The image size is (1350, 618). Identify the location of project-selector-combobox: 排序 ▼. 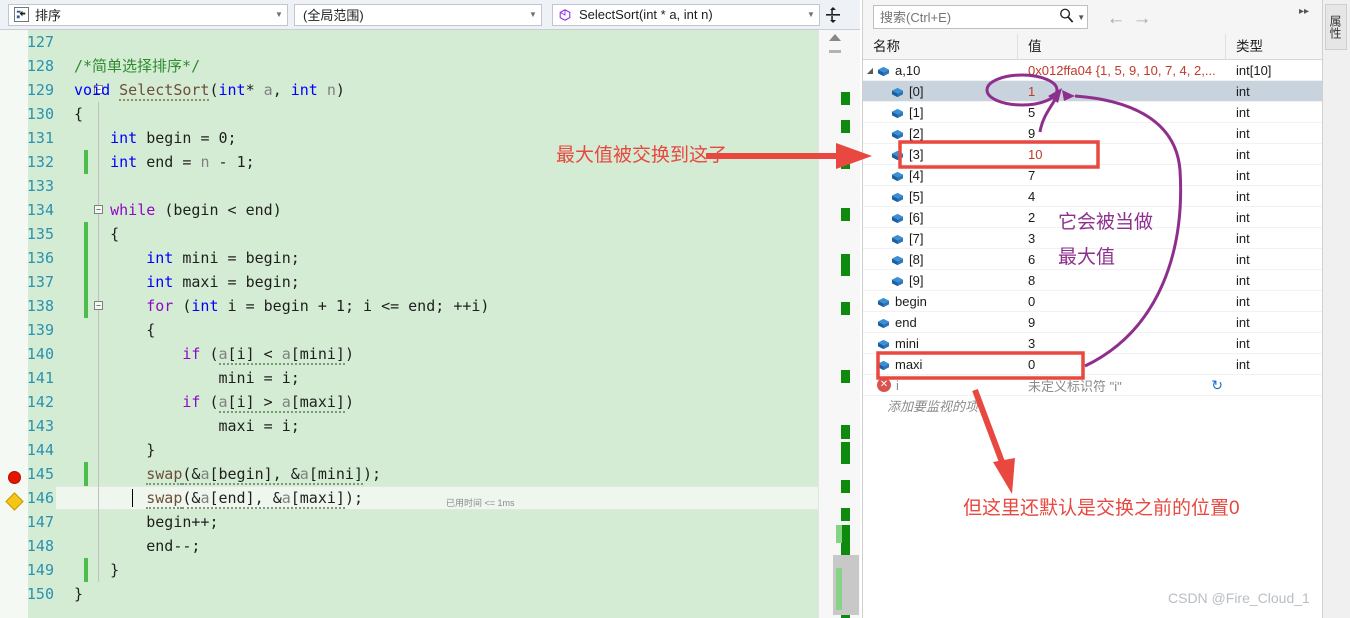
(148, 14).